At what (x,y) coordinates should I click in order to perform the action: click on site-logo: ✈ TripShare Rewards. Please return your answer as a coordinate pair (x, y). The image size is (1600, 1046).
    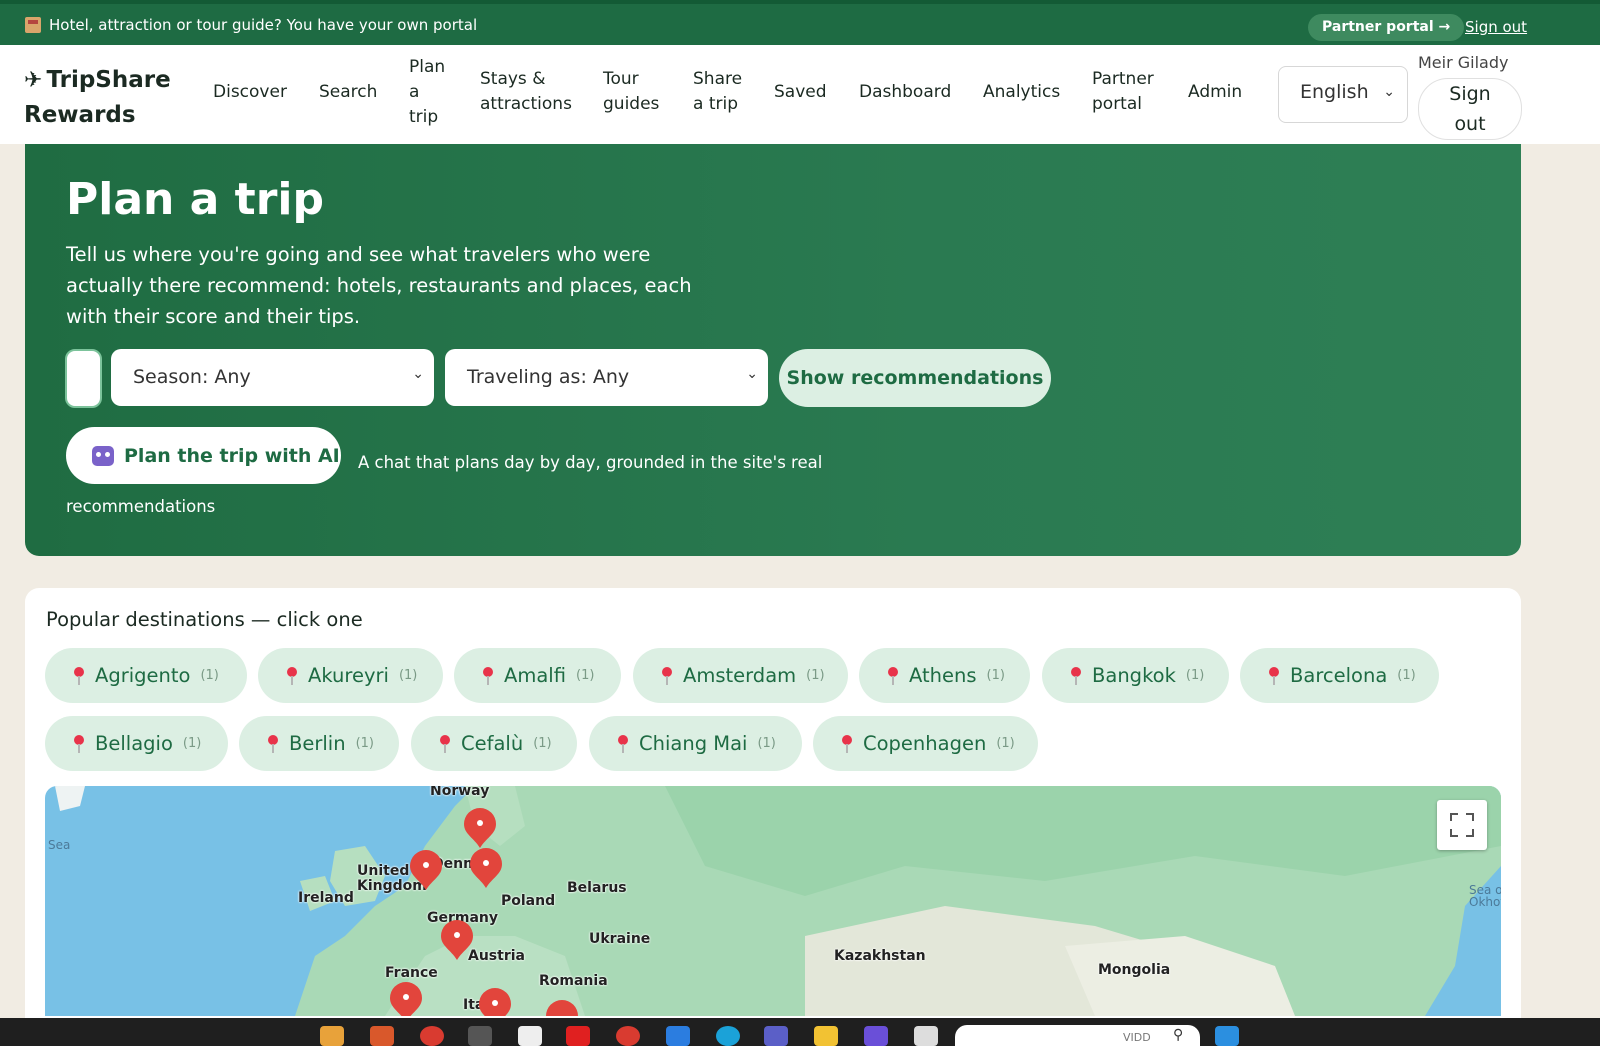
    Looking at the image, I should click on (97, 98).